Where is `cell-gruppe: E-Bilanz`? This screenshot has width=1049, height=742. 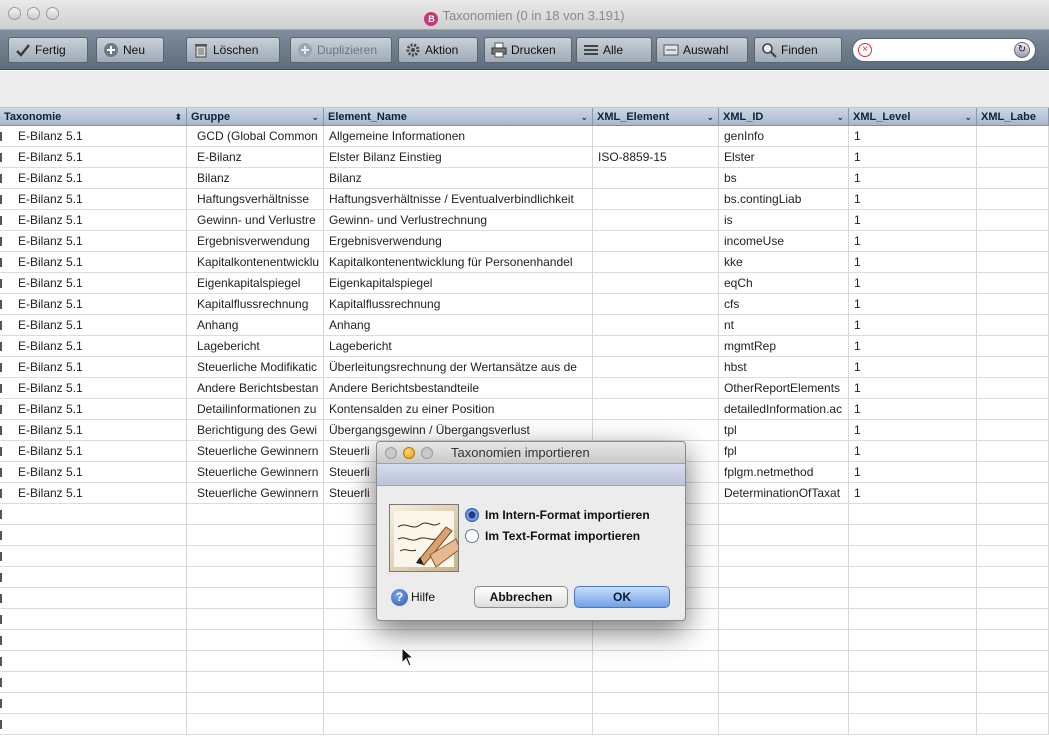 cell-gruppe: E-Bilanz is located at coordinates (255, 157).